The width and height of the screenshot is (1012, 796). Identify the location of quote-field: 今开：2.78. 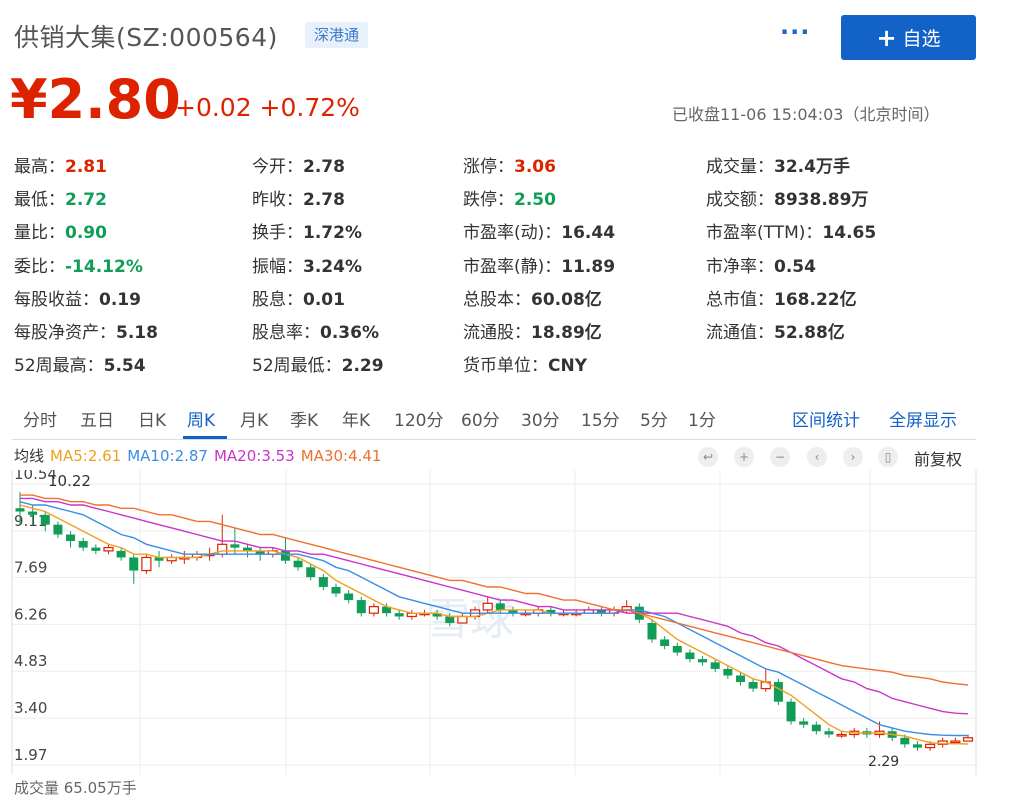
(298, 164).